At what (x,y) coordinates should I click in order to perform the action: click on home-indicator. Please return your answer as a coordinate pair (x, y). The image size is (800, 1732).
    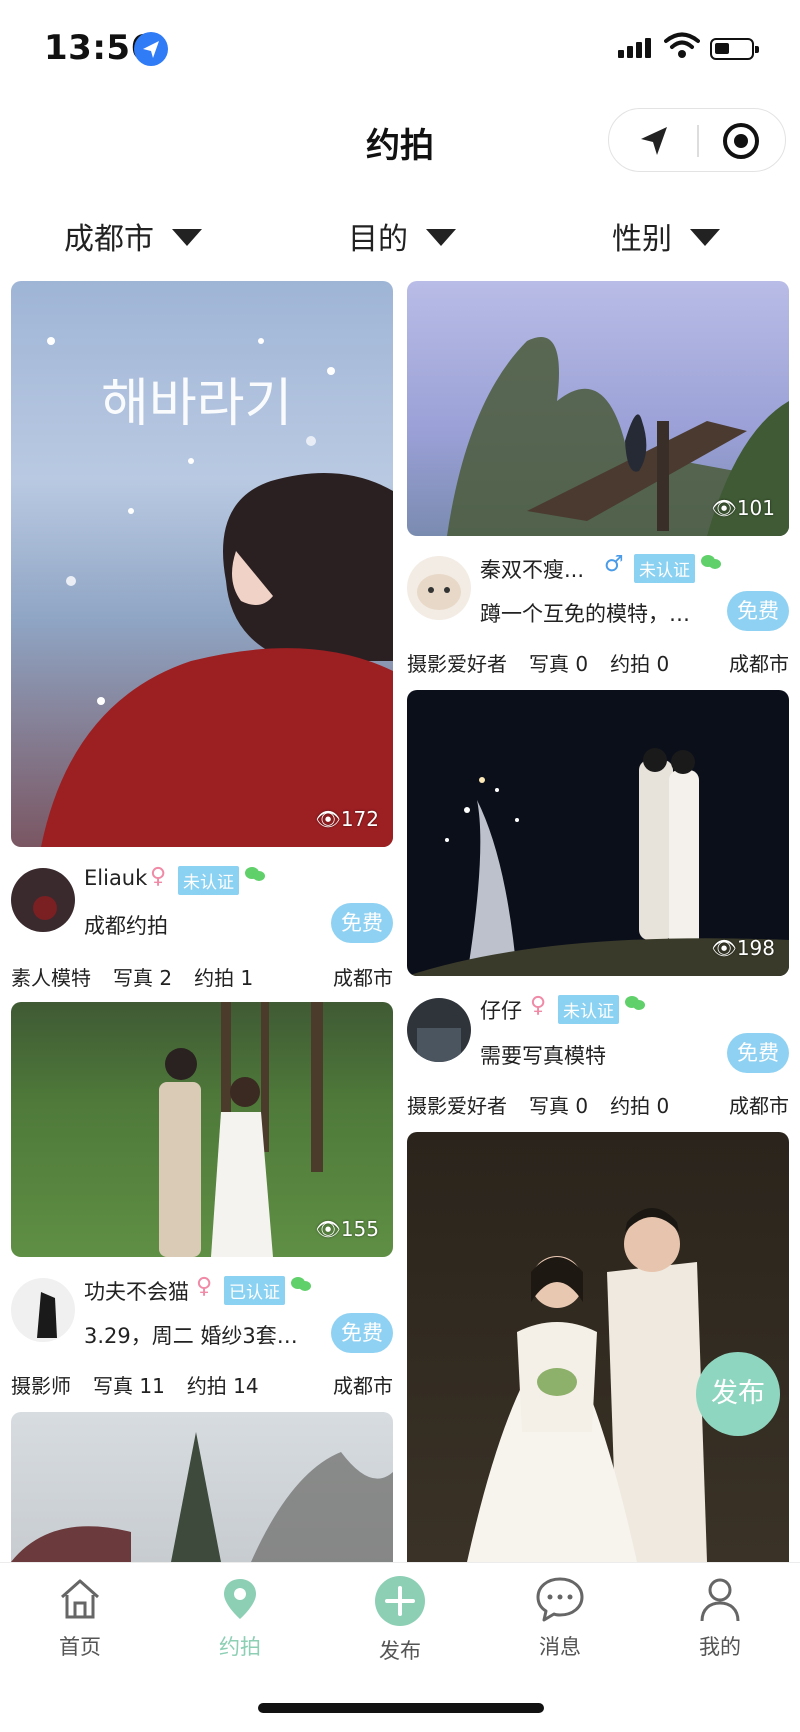
    Looking at the image, I should click on (401, 1708).